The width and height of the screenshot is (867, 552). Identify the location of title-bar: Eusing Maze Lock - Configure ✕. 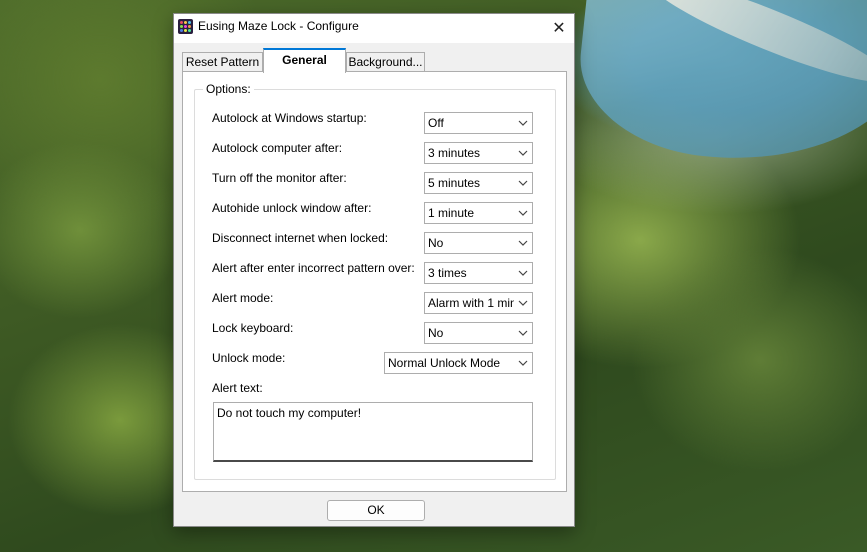
(374, 28).